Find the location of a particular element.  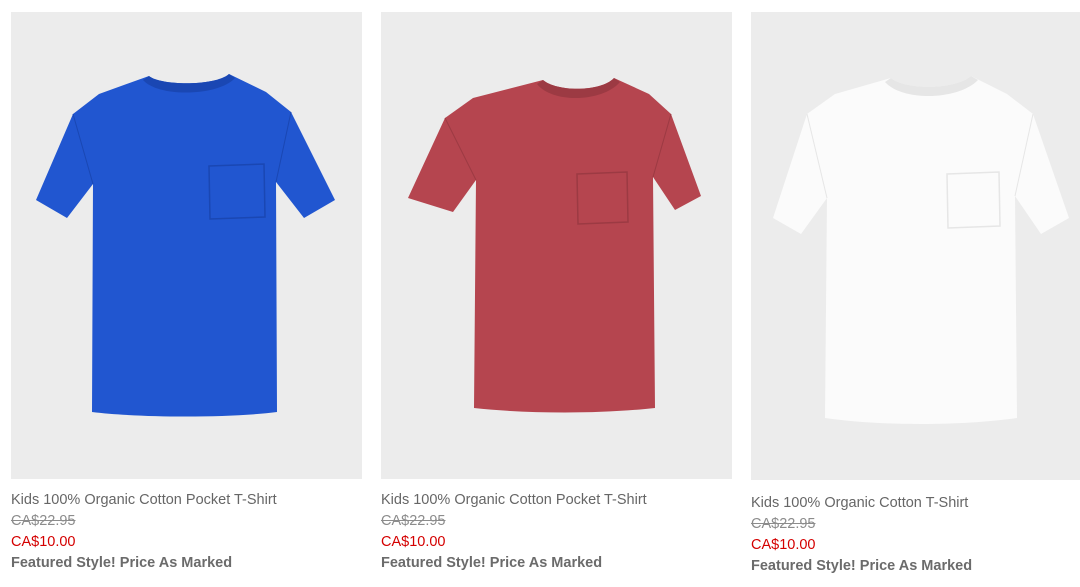

product-name: Kids 100% Organic Cotton T-Shirt is located at coordinates (915, 503).